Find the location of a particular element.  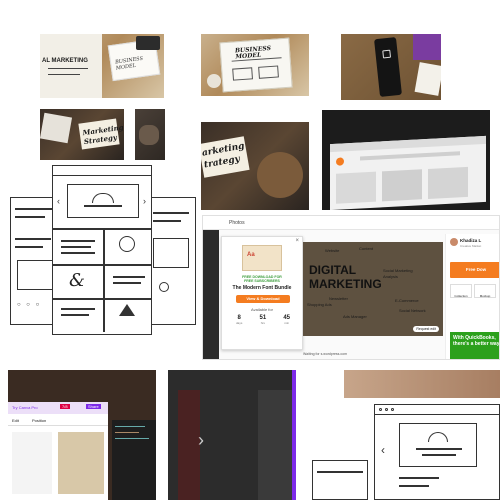

quickbooks-ad: With QuickBooks, there's a better way is located at coordinates (474, 345).